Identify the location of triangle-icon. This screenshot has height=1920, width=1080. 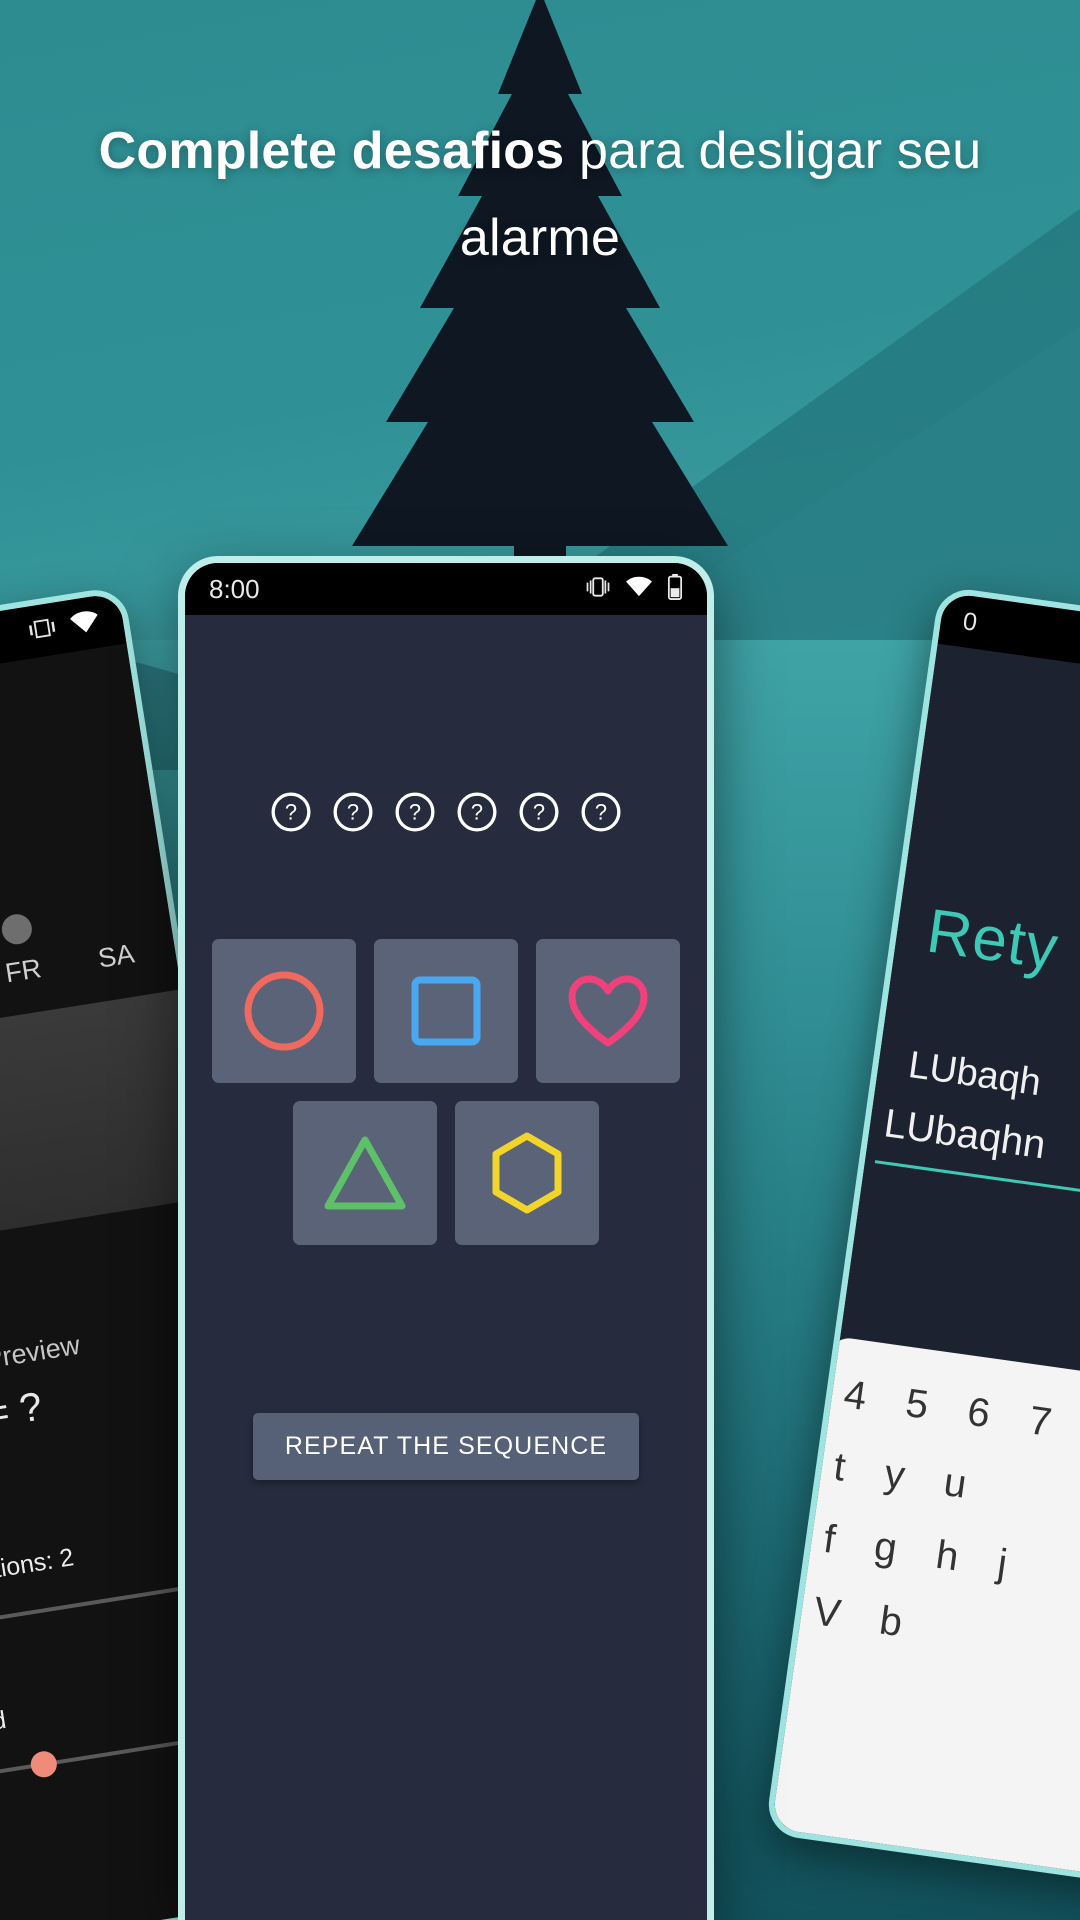
(365, 1173).